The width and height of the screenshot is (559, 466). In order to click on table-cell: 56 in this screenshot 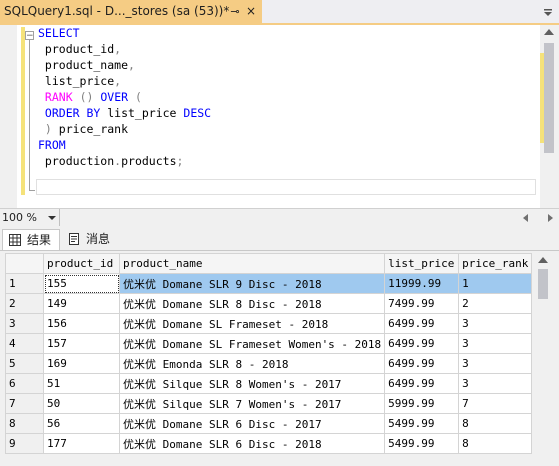, I will do `click(81, 423)`.